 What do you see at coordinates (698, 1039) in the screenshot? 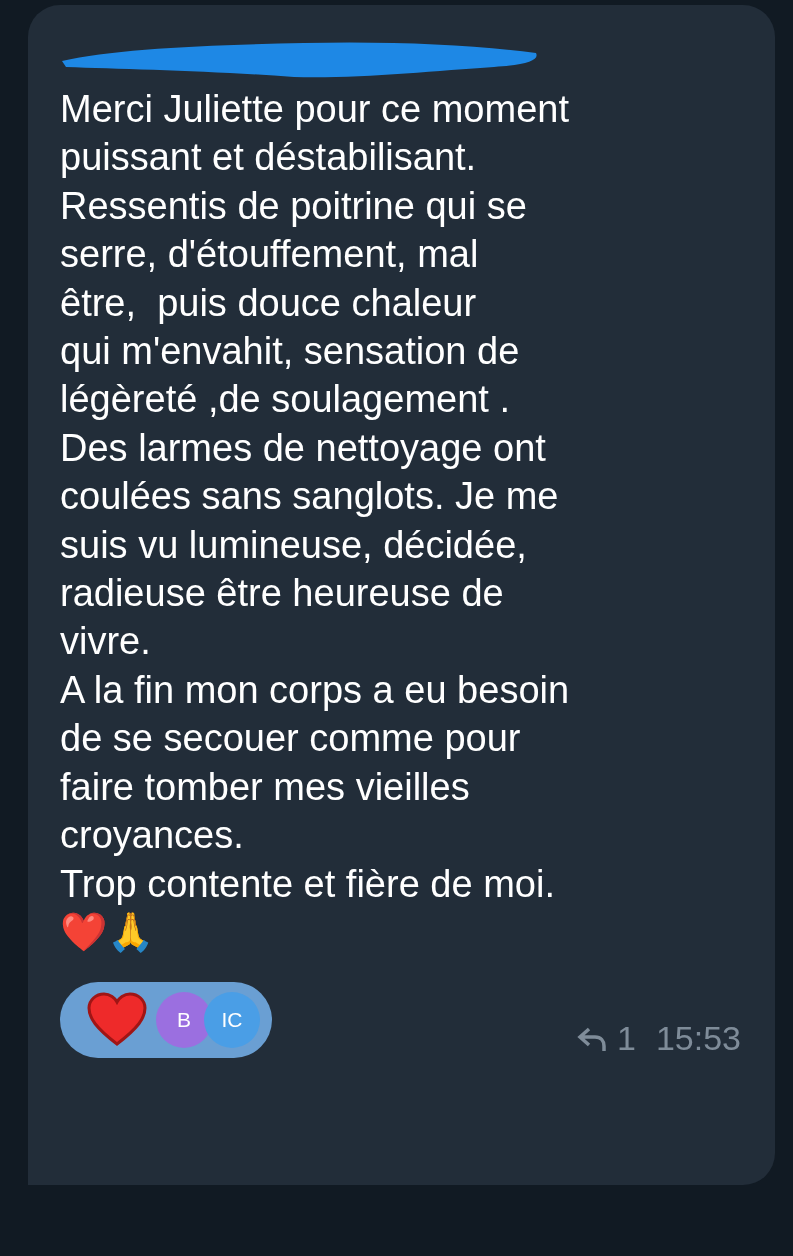
I see `message-time: 15:53` at bounding box center [698, 1039].